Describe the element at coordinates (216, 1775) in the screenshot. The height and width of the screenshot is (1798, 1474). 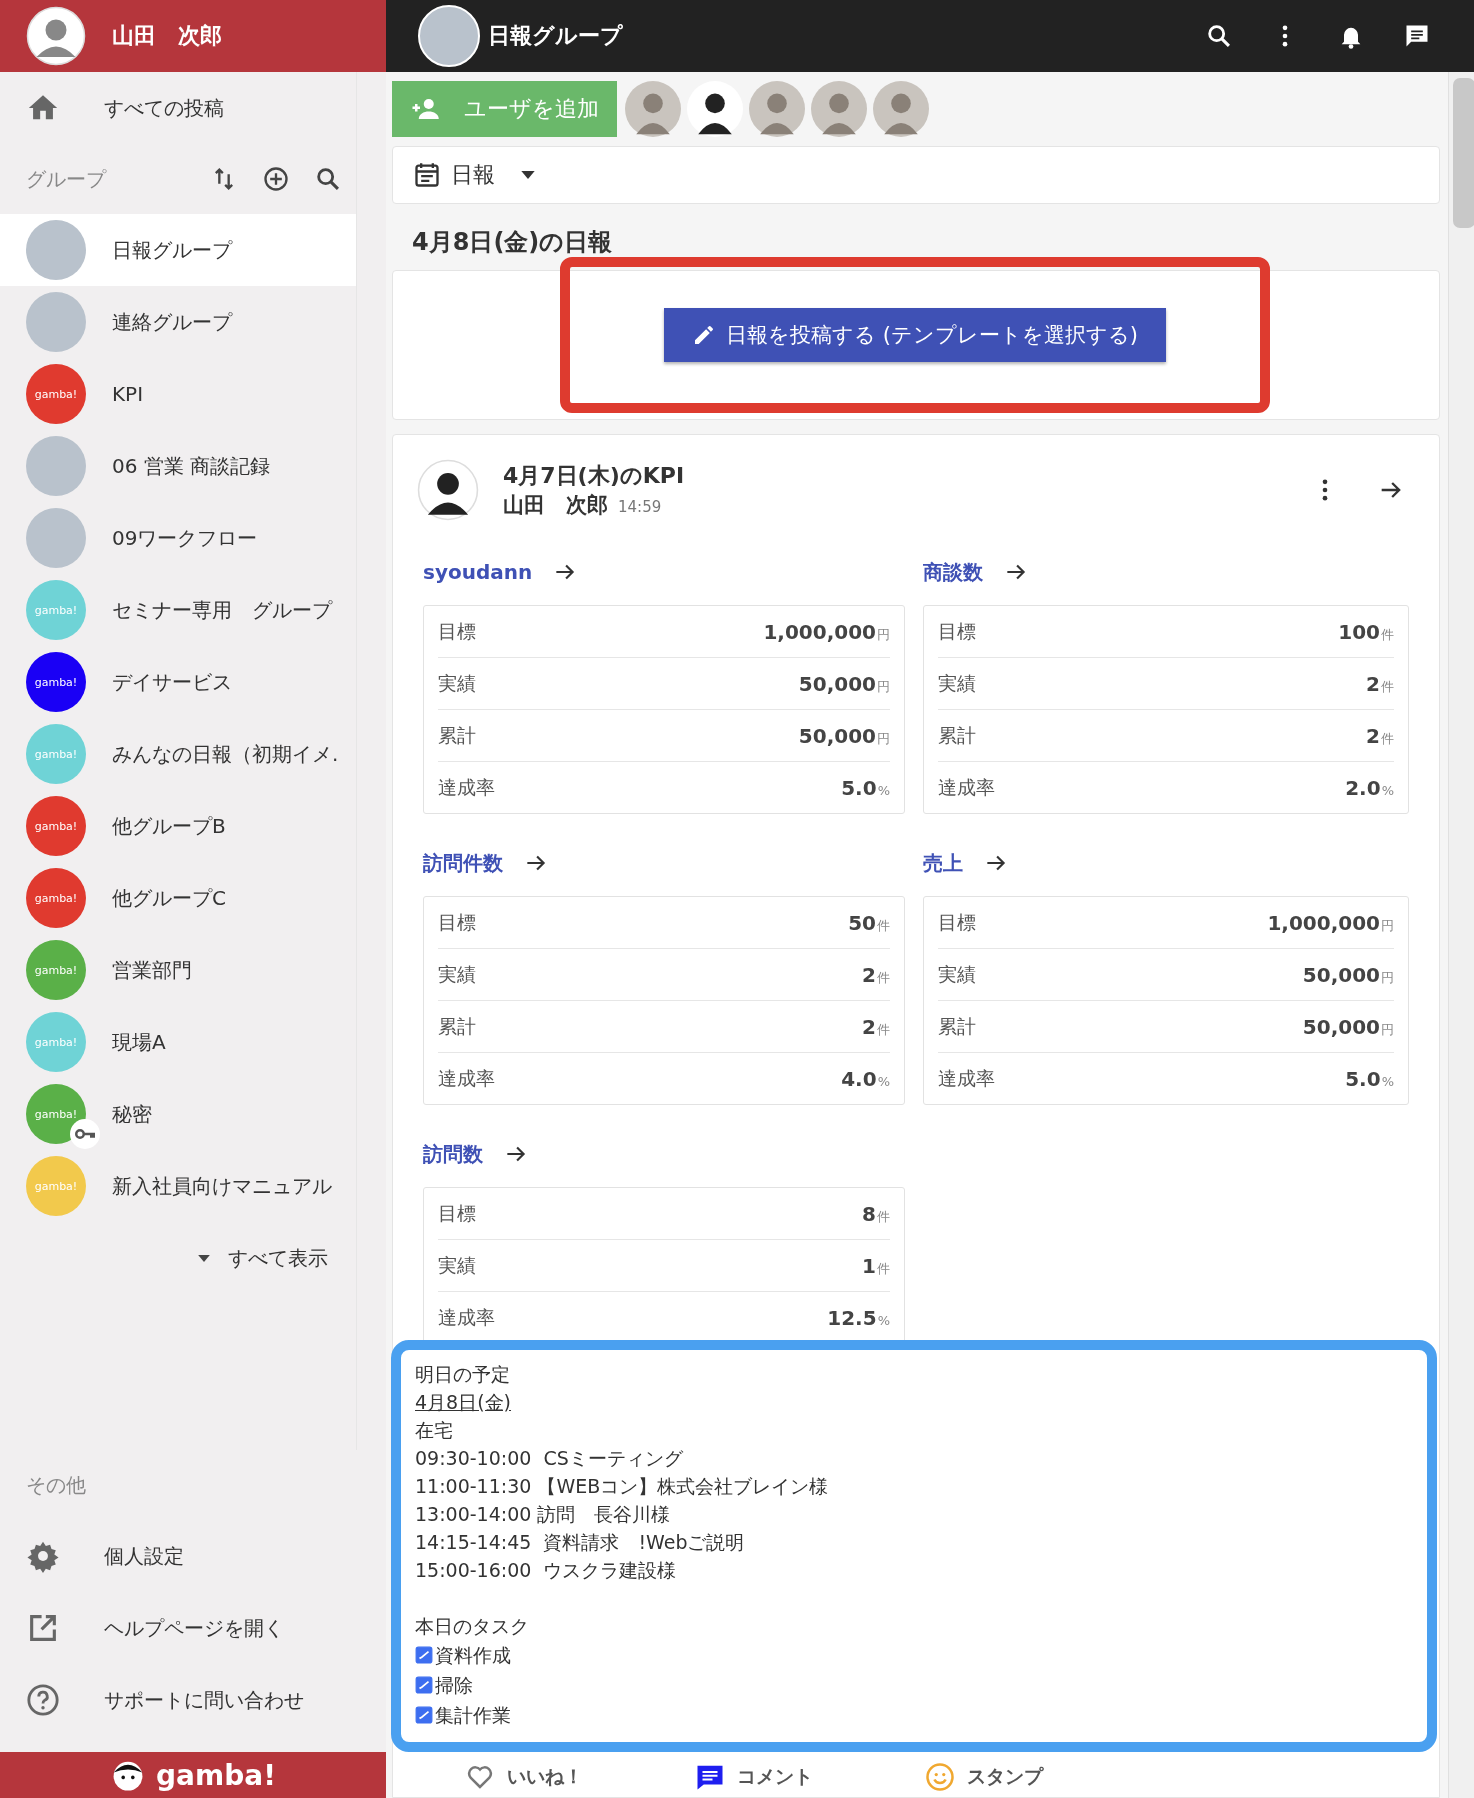
I see `brand-logo: gamba!` at that location.